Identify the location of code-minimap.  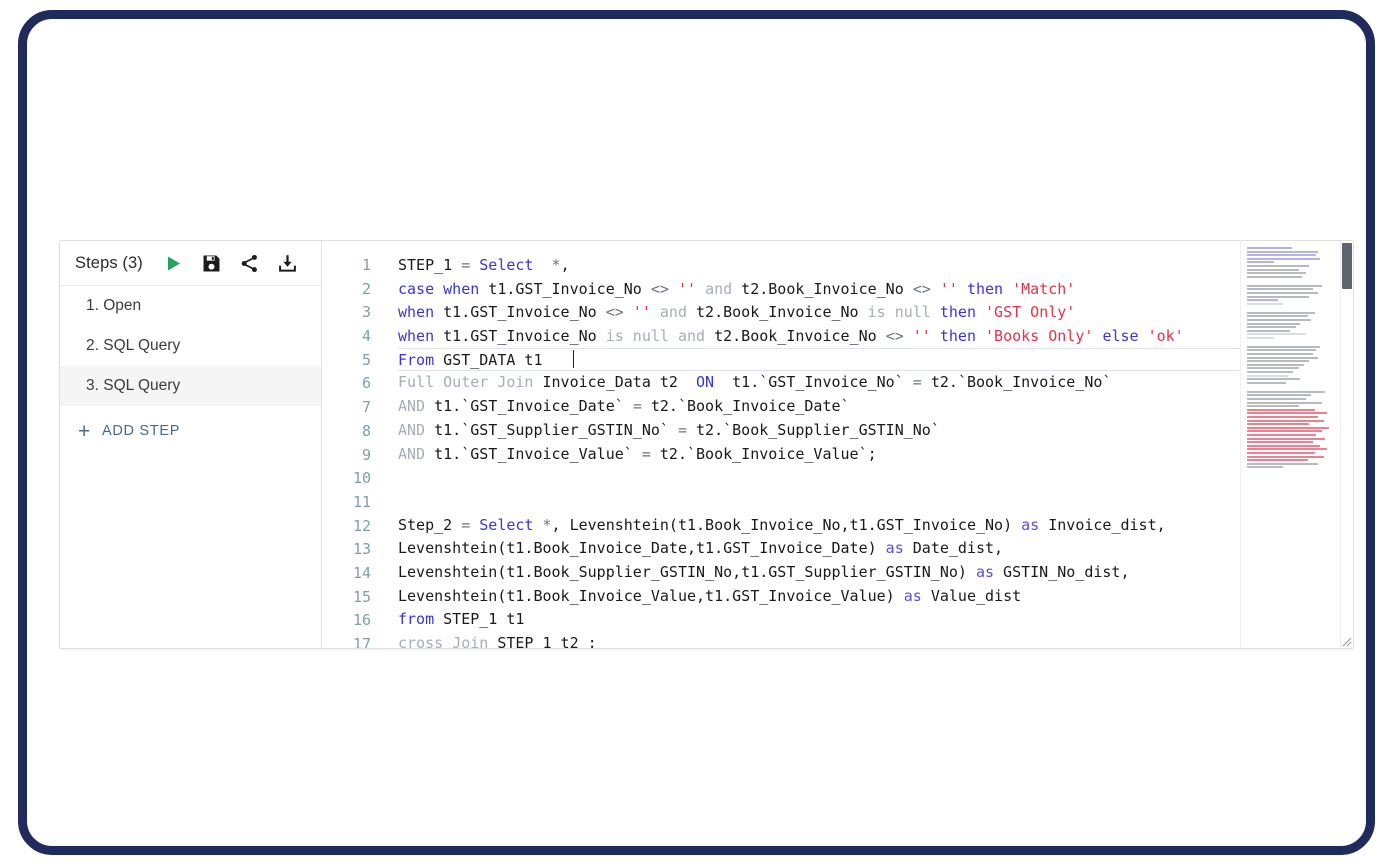
(1290, 444).